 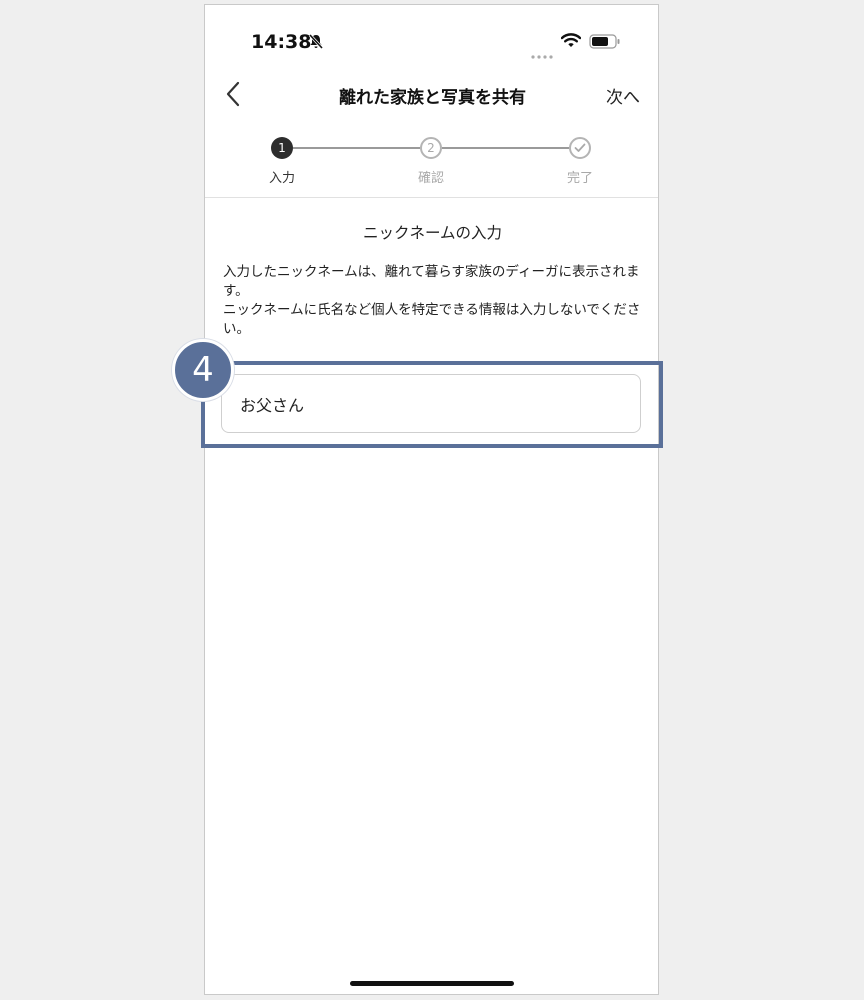 I want to click on description-line: 入力したニックネームは、離れて暮らす家族のディーガに表示されます。, so click(x=431, y=281).